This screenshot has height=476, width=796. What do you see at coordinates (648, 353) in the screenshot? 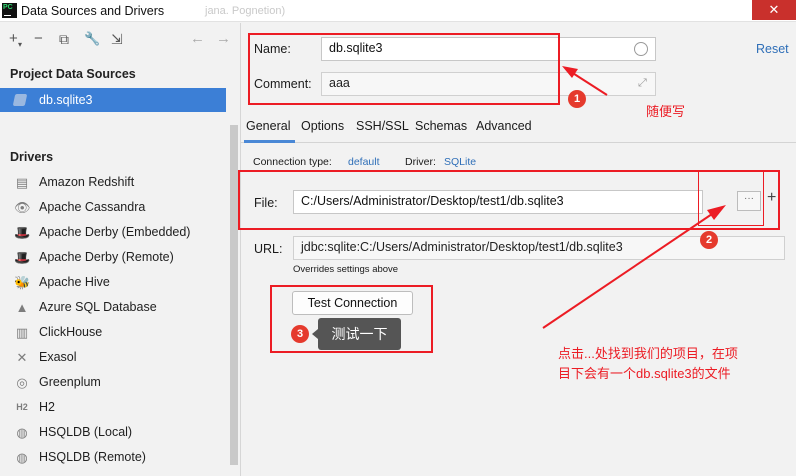
I see `annotation-note-2-line1: 点击...处找到我们的项目，在项` at bounding box center [648, 353].